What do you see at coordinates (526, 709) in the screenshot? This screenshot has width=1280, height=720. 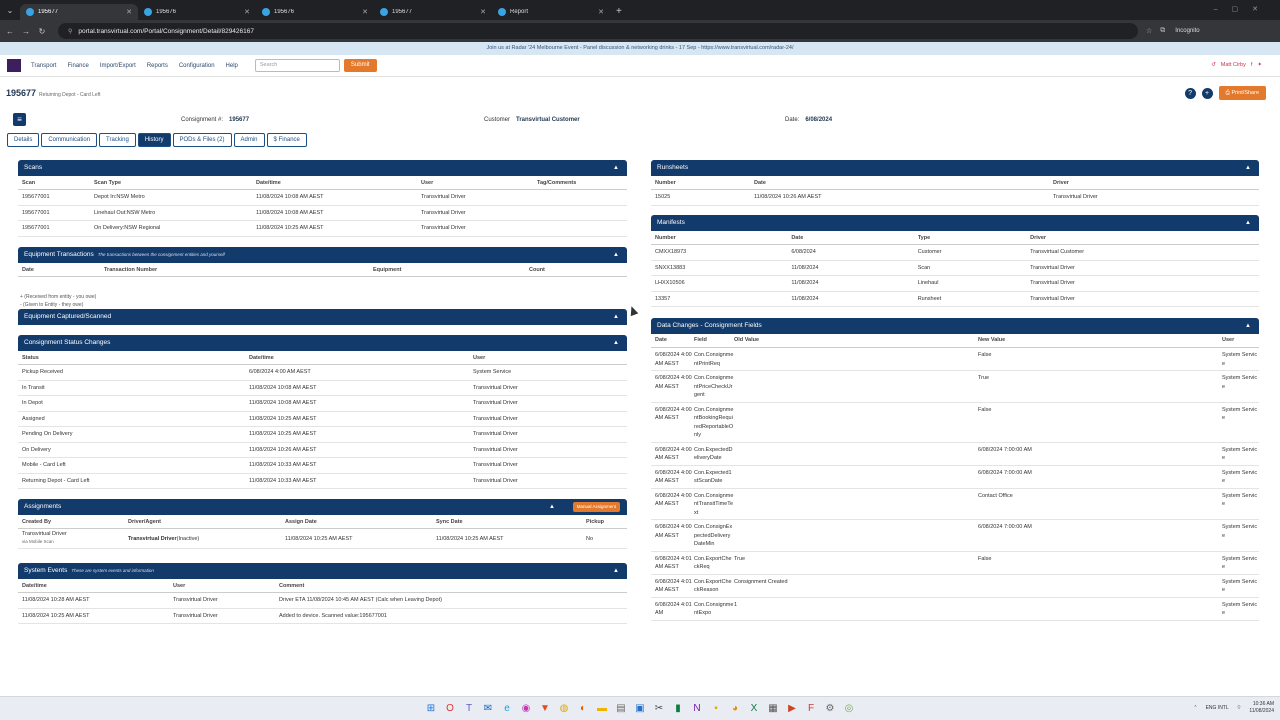 I see `app-icon: ◉` at bounding box center [526, 709].